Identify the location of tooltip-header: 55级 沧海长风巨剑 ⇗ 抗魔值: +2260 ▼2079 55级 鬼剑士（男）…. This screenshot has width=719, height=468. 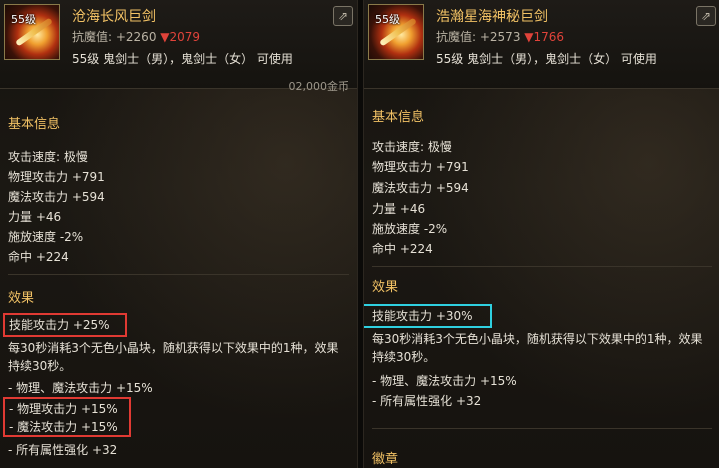
(178, 46).